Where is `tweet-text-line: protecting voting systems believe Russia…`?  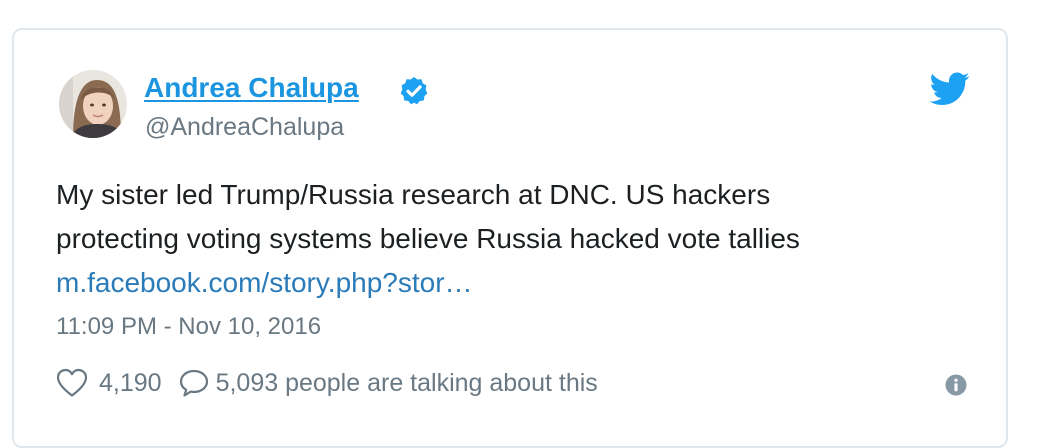
tweet-text-line: protecting voting systems believe Russia… is located at coordinates (428, 238).